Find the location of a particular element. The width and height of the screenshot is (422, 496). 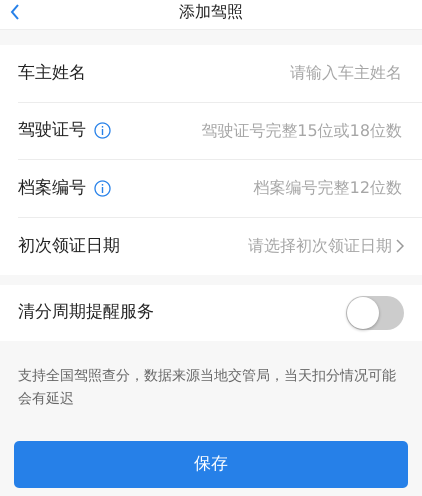

back-icon is located at coordinates (15, 12).